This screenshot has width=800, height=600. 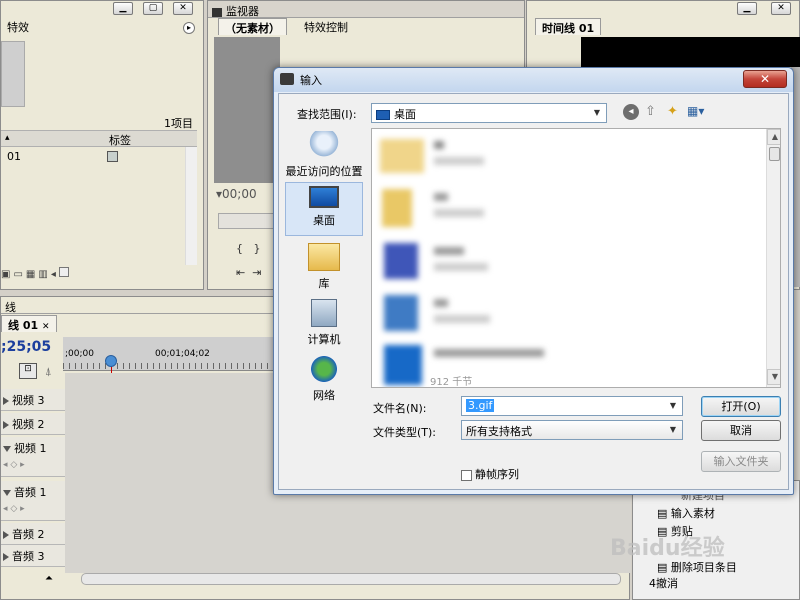 What do you see at coordinates (256, 272) in the screenshot?
I see `goto-out-icon: ⇥` at bounding box center [256, 272].